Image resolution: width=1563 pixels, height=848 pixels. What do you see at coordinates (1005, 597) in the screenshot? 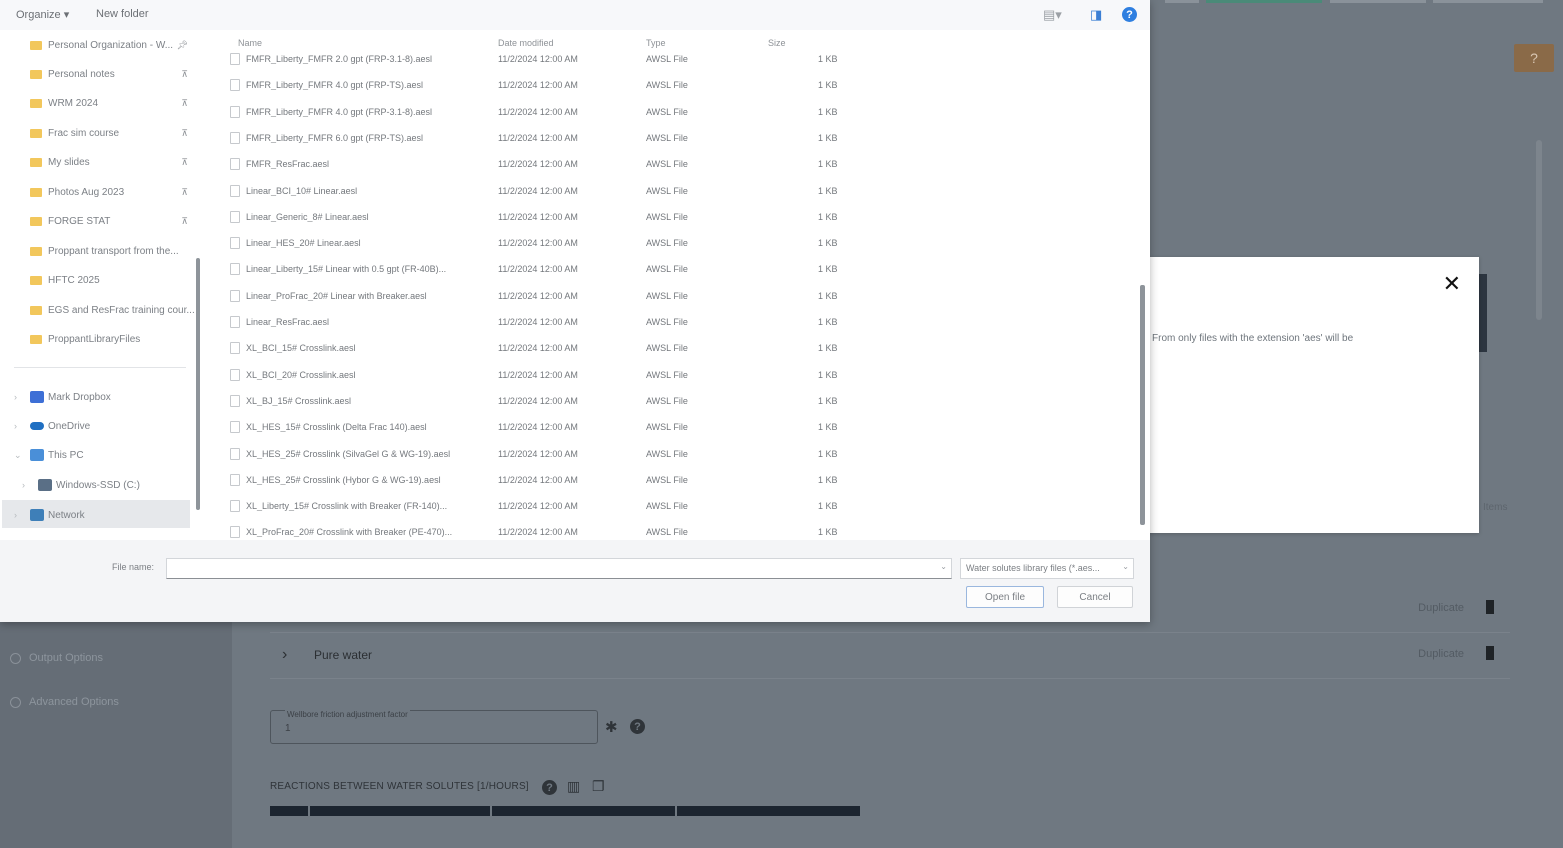
I see `open-file-button: Open file` at bounding box center [1005, 597].